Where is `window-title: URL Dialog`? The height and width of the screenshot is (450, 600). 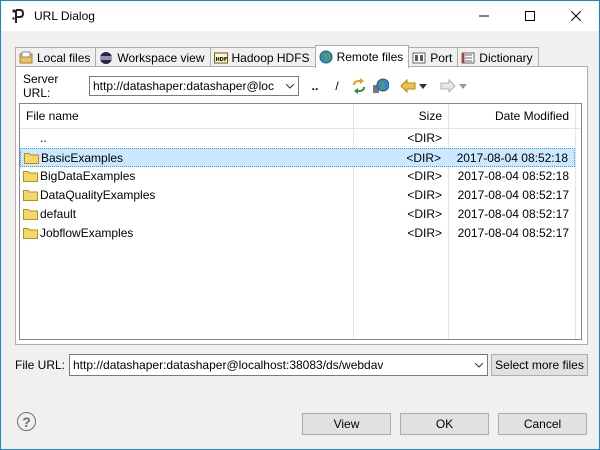 window-title: URL Dialog is located at coordinates (64, 16).